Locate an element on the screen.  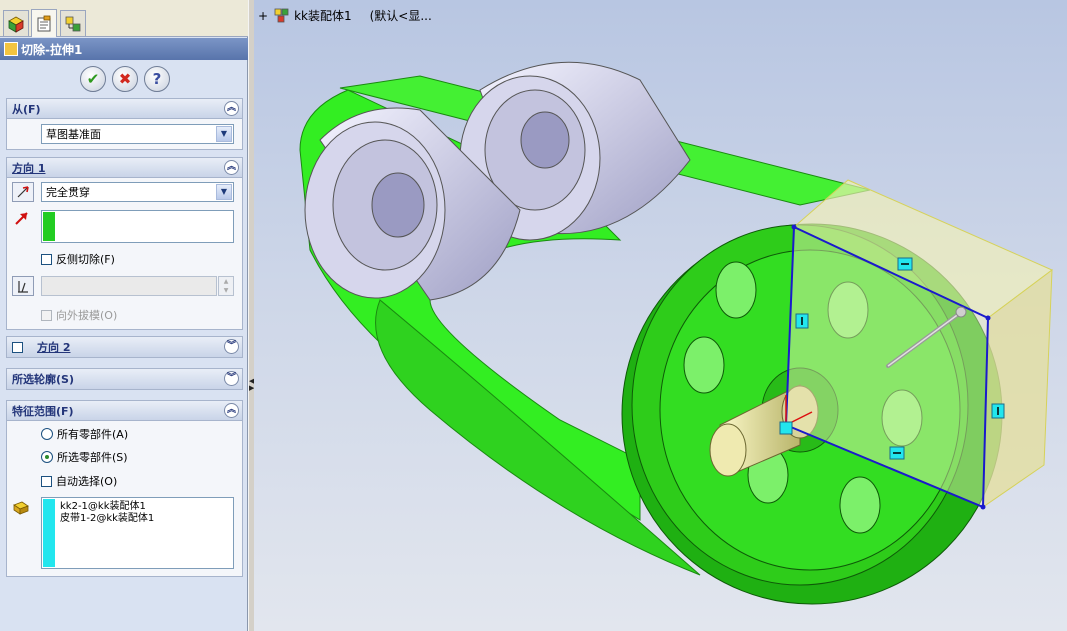
direction-arrow-icon is located at coordinates (21, 218).